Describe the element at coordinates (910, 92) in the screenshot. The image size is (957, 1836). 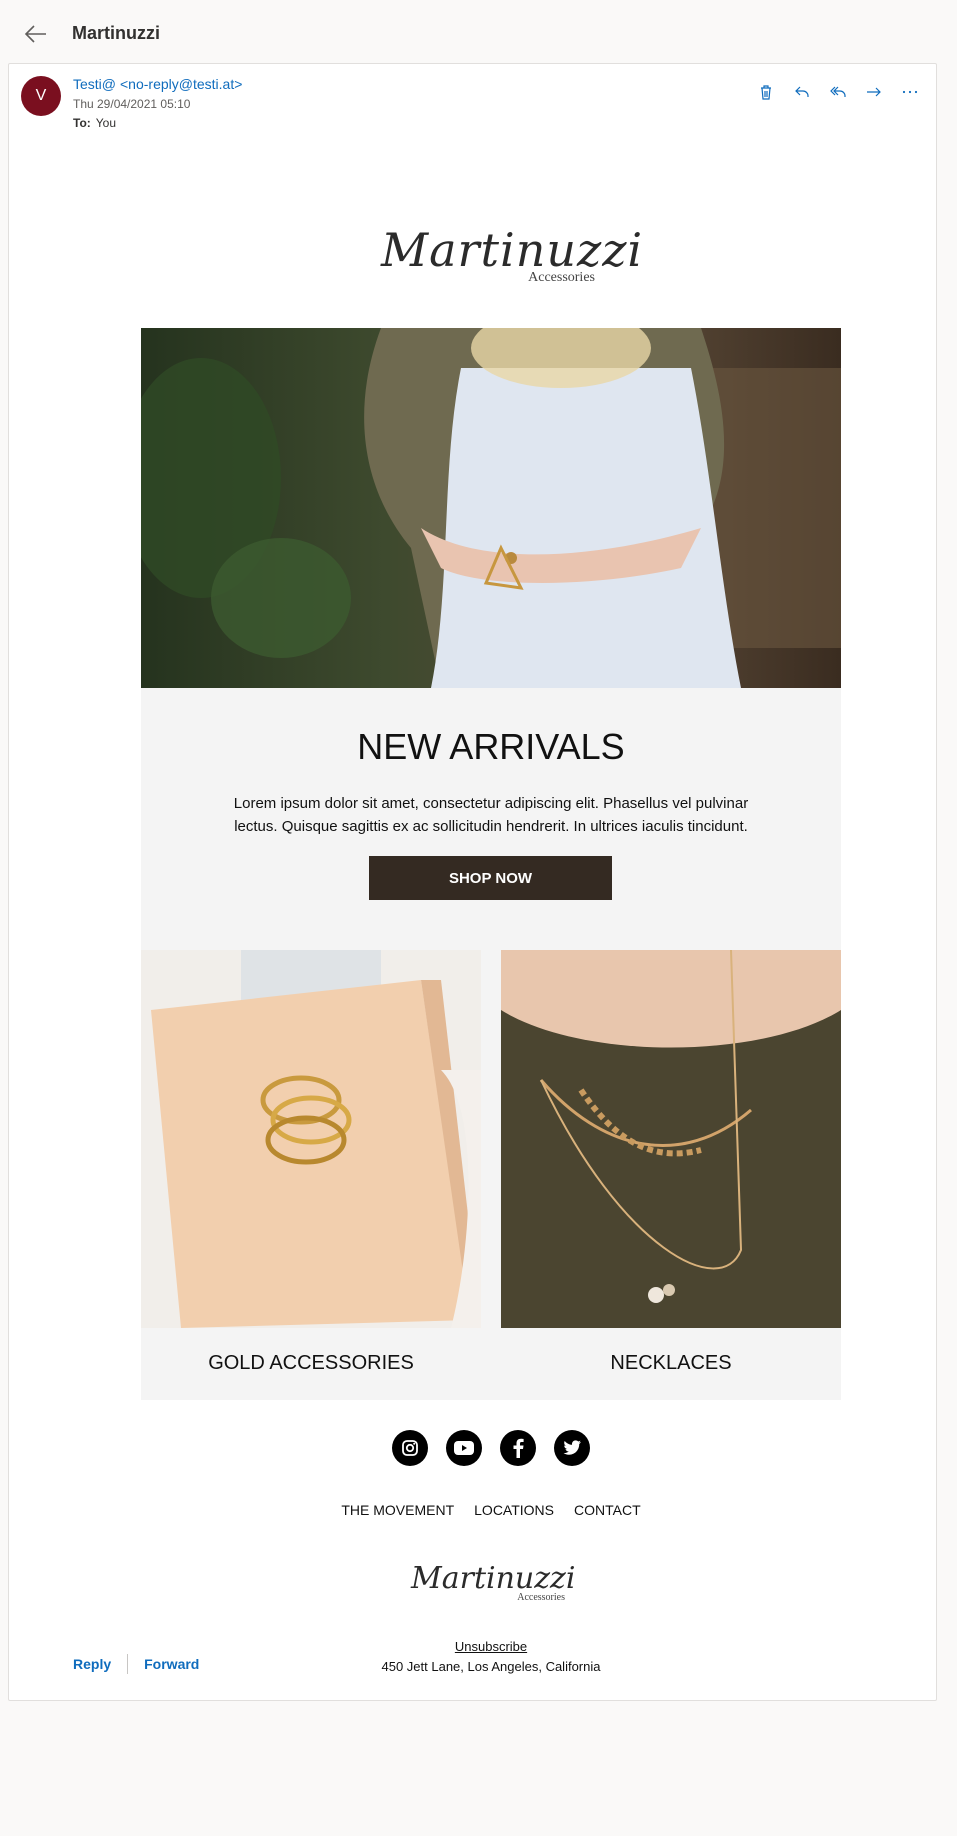
I see `more-icon` at that location.